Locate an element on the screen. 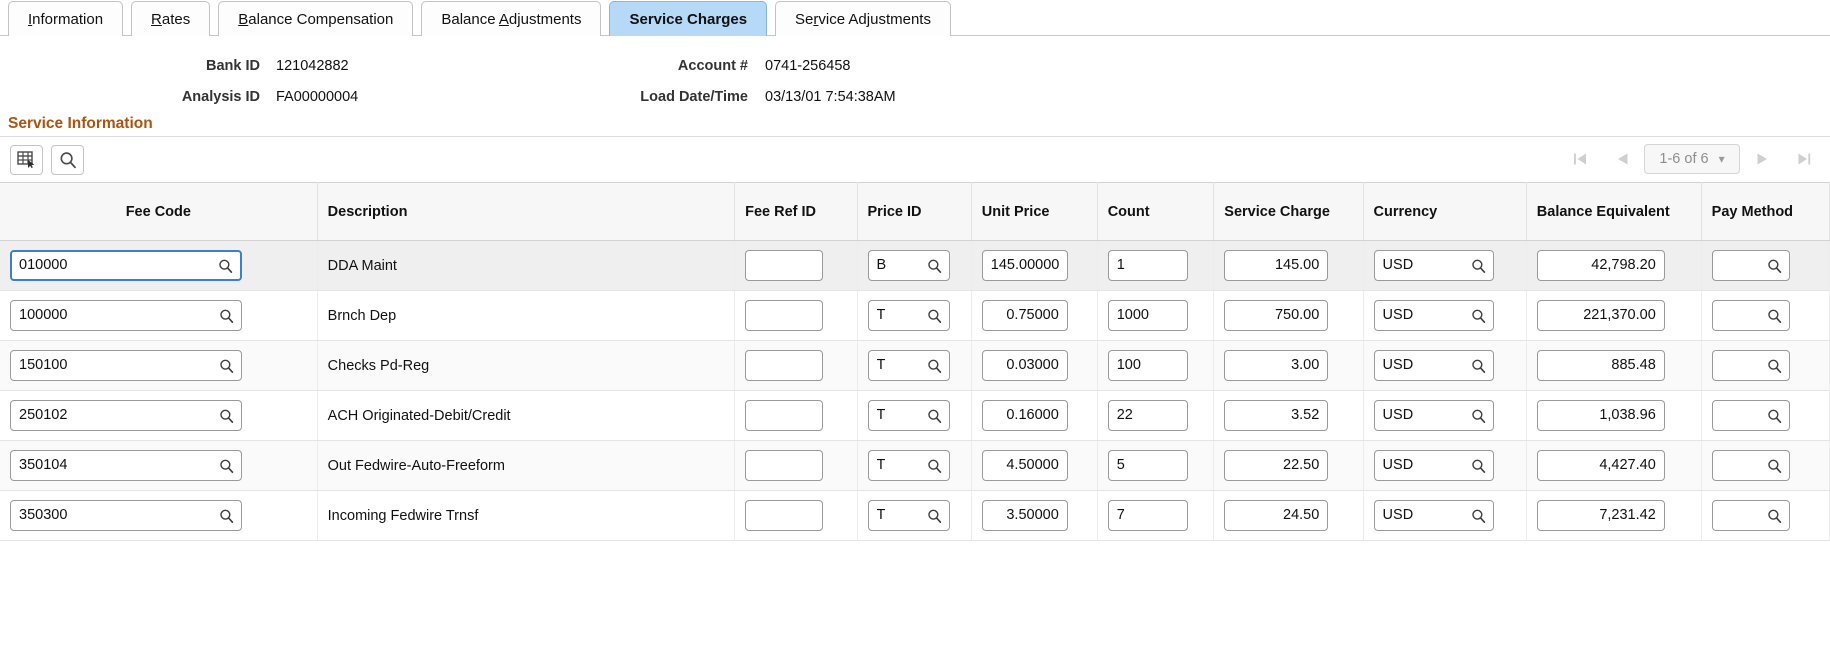  unit-price-input: 0.75000 is located at coordinates (1024, 315).